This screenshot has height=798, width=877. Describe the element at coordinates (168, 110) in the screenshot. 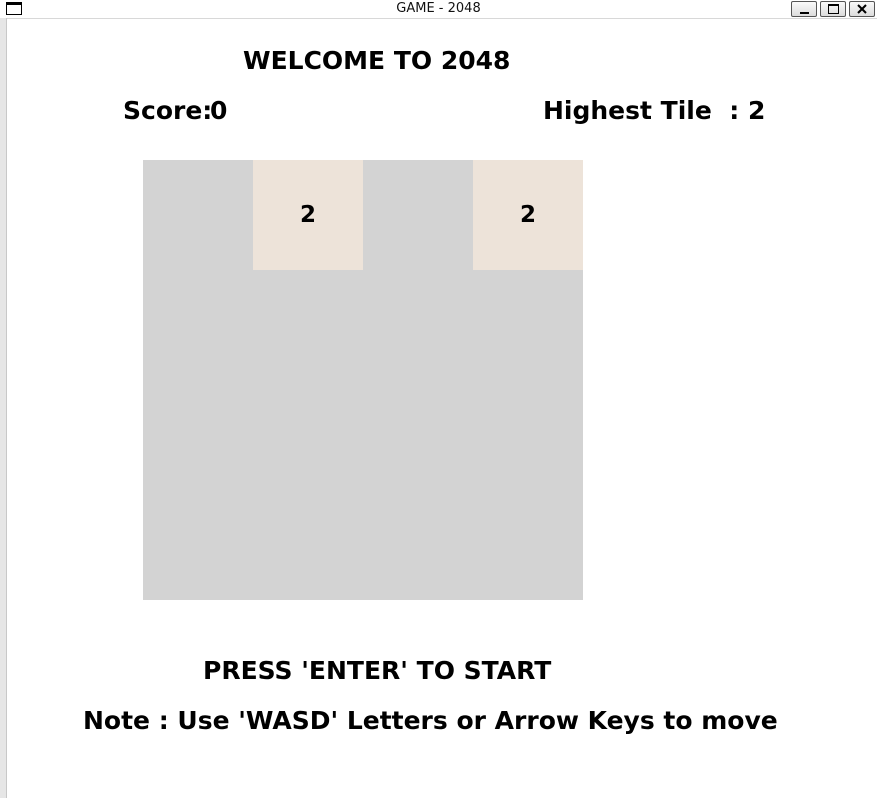

I see `score-label: Score:` at that location.